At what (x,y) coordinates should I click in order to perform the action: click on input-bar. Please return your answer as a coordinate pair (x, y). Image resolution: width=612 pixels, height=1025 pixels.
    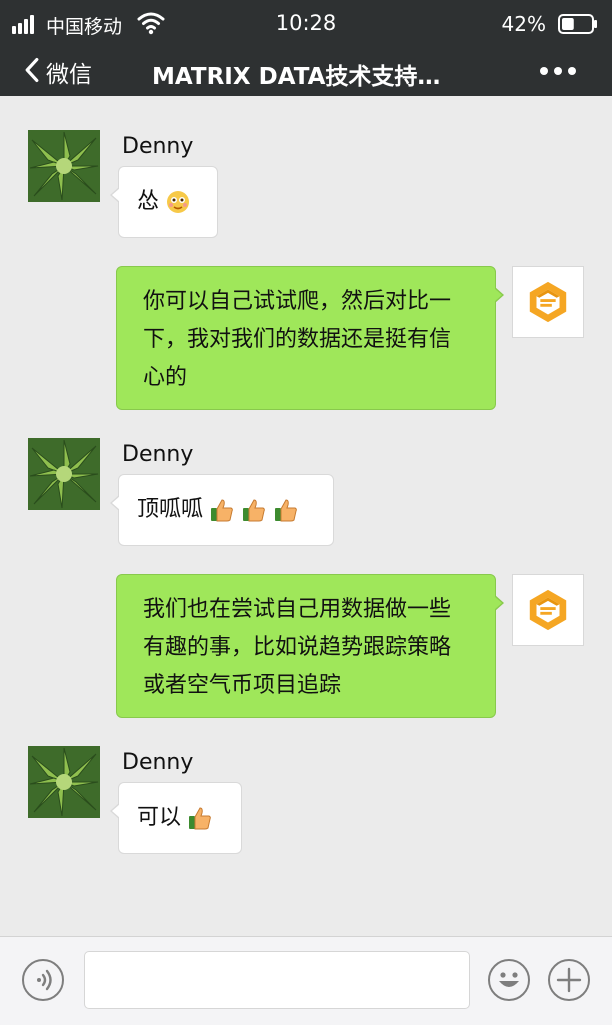
    Looking at the image, I should click on (306, 980).